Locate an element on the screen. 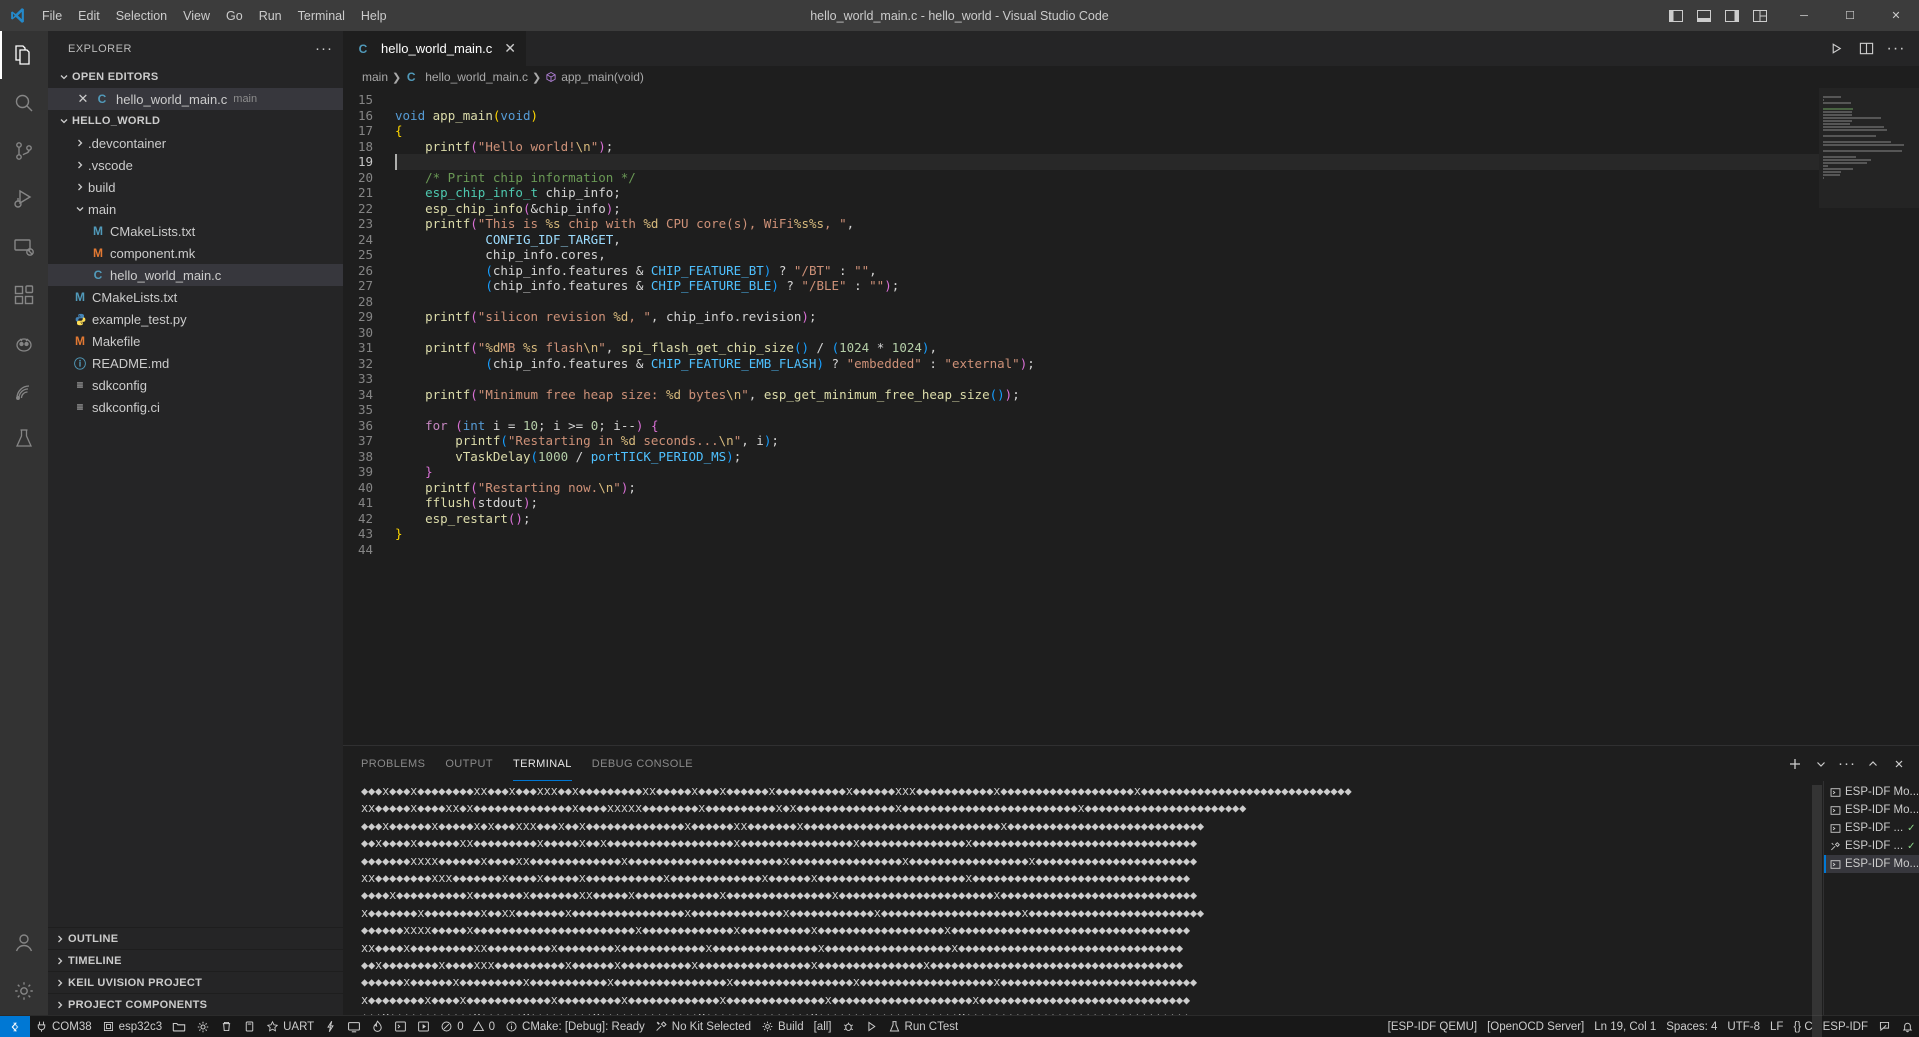  status-build-target: [all] is located at coordinates (823, 1026).